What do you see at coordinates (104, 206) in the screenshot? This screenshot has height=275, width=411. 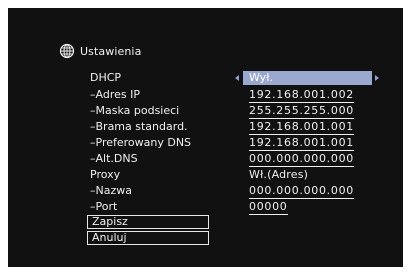 I see `proxy-port-label: –Port` at bounding box center [104, 206].